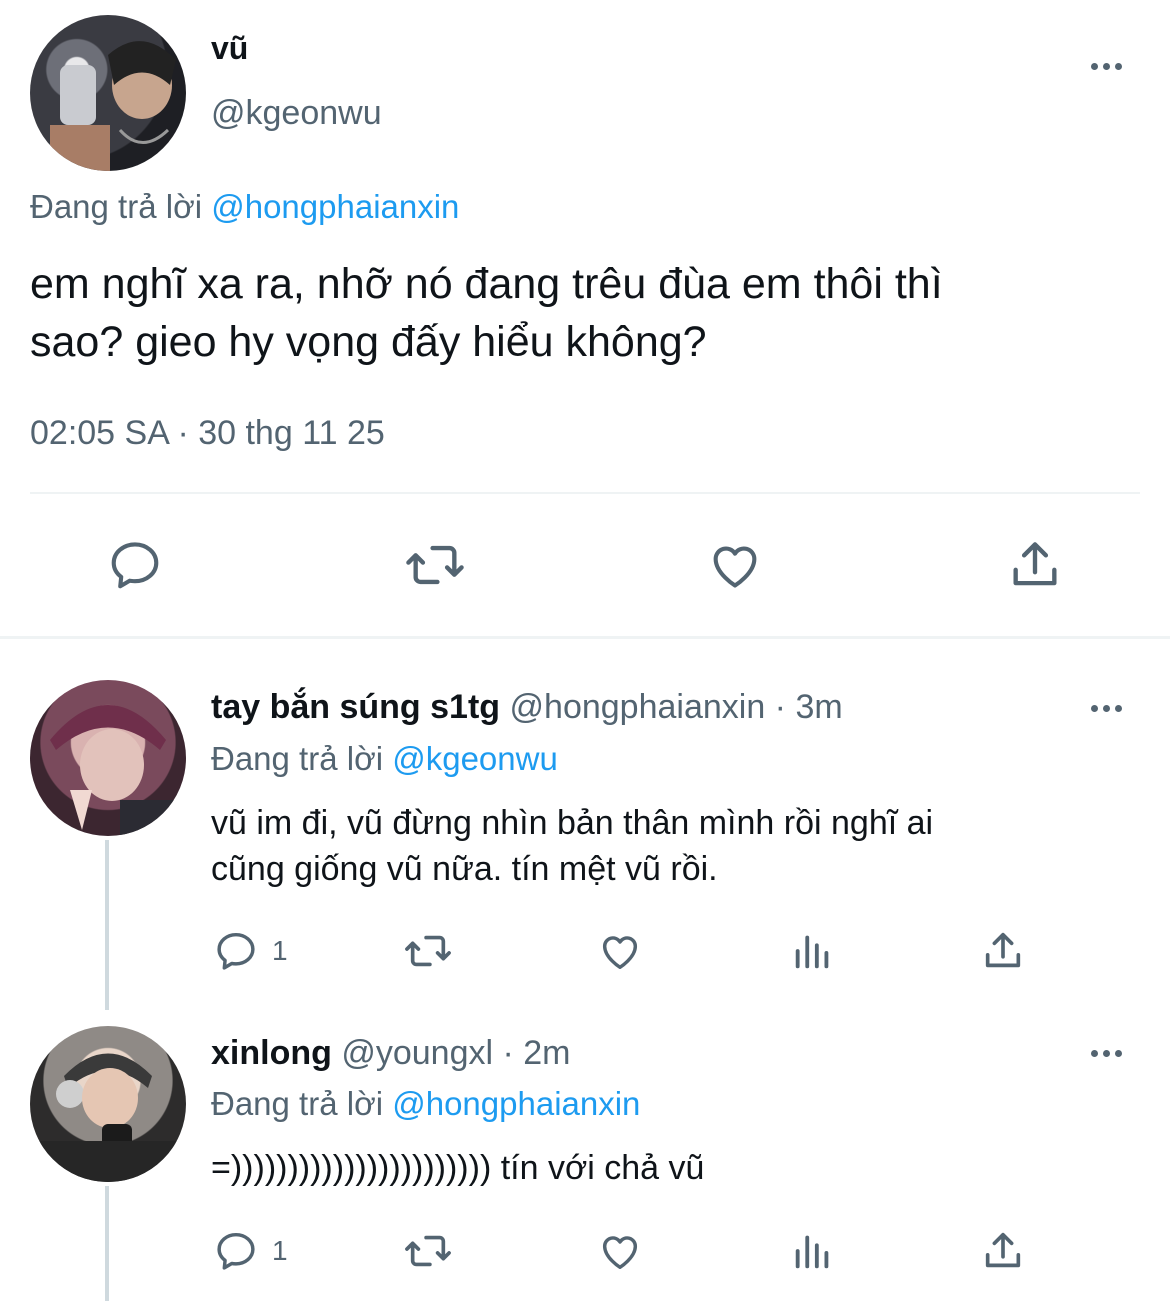 The image size is (1170, 1301). I want to click on timestamp: 02:05 SA · 30 thg 11 25, so click(207, 433).